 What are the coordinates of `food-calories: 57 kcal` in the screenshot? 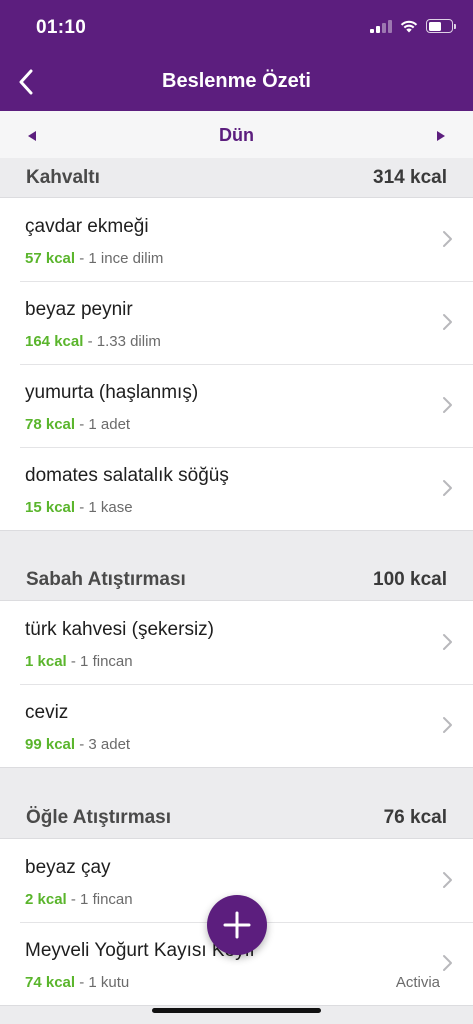 It's located at (50, 258).